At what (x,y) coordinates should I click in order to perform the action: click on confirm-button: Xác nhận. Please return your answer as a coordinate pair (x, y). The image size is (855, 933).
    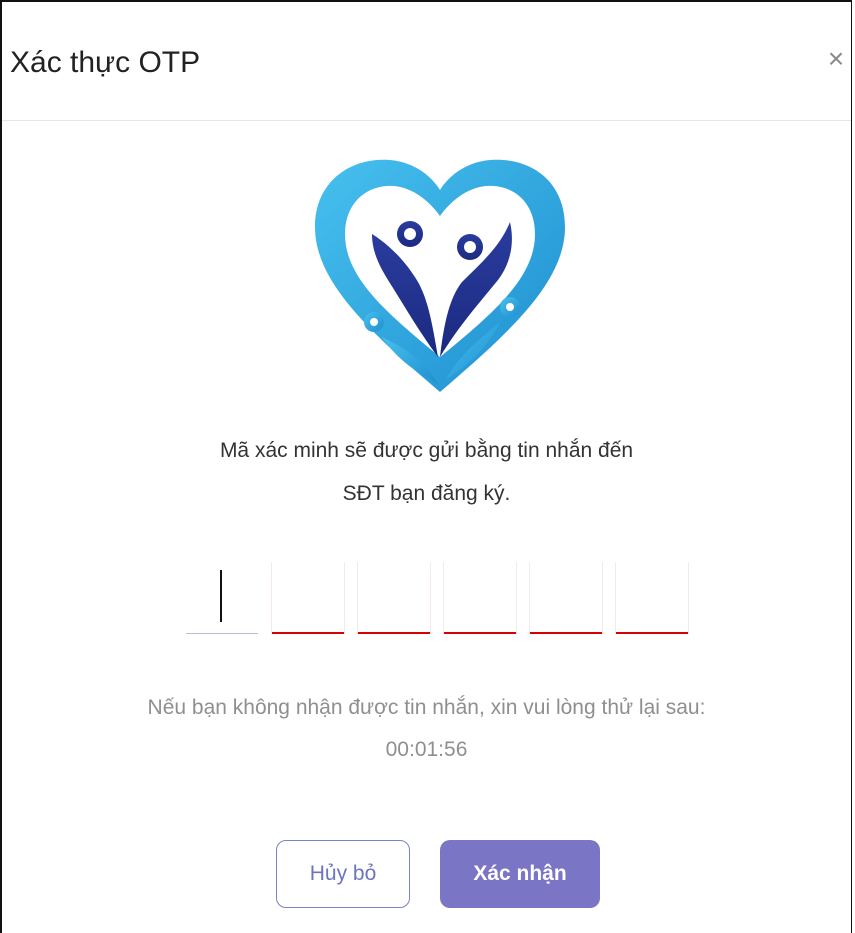
    Looking at the image, I should click on (520, 874).